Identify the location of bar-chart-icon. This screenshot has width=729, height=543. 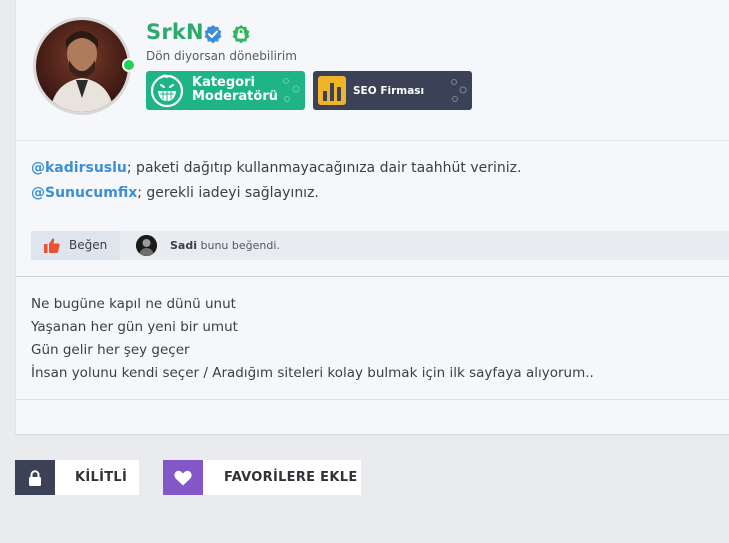
(332, 90).